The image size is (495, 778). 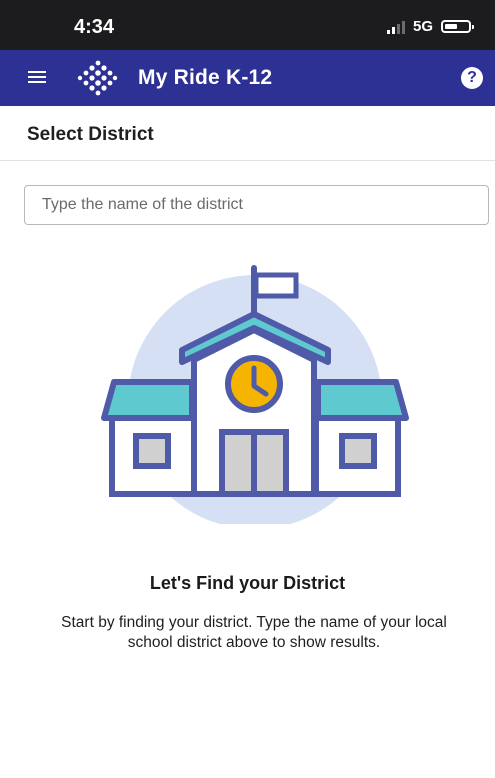 What do you see at coordinates (472, 78) in the screenshot?
I see `help-icon: ?` at bounding box center [472, 78].